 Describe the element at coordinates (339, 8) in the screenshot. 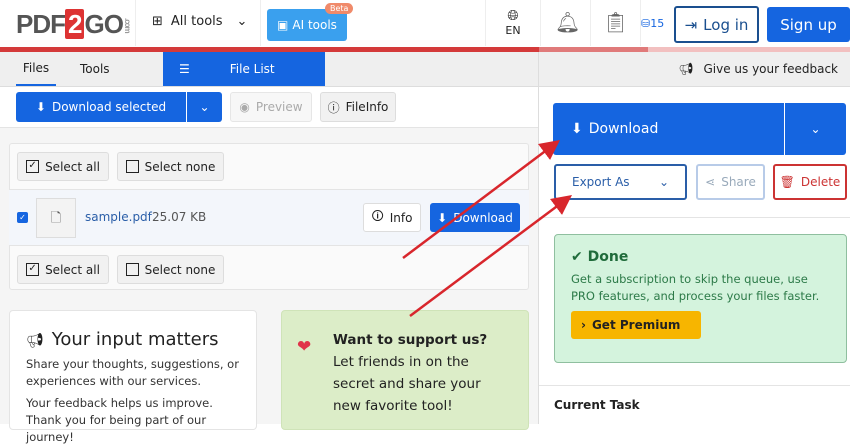

I see `beta-badge: Beta` at that location.